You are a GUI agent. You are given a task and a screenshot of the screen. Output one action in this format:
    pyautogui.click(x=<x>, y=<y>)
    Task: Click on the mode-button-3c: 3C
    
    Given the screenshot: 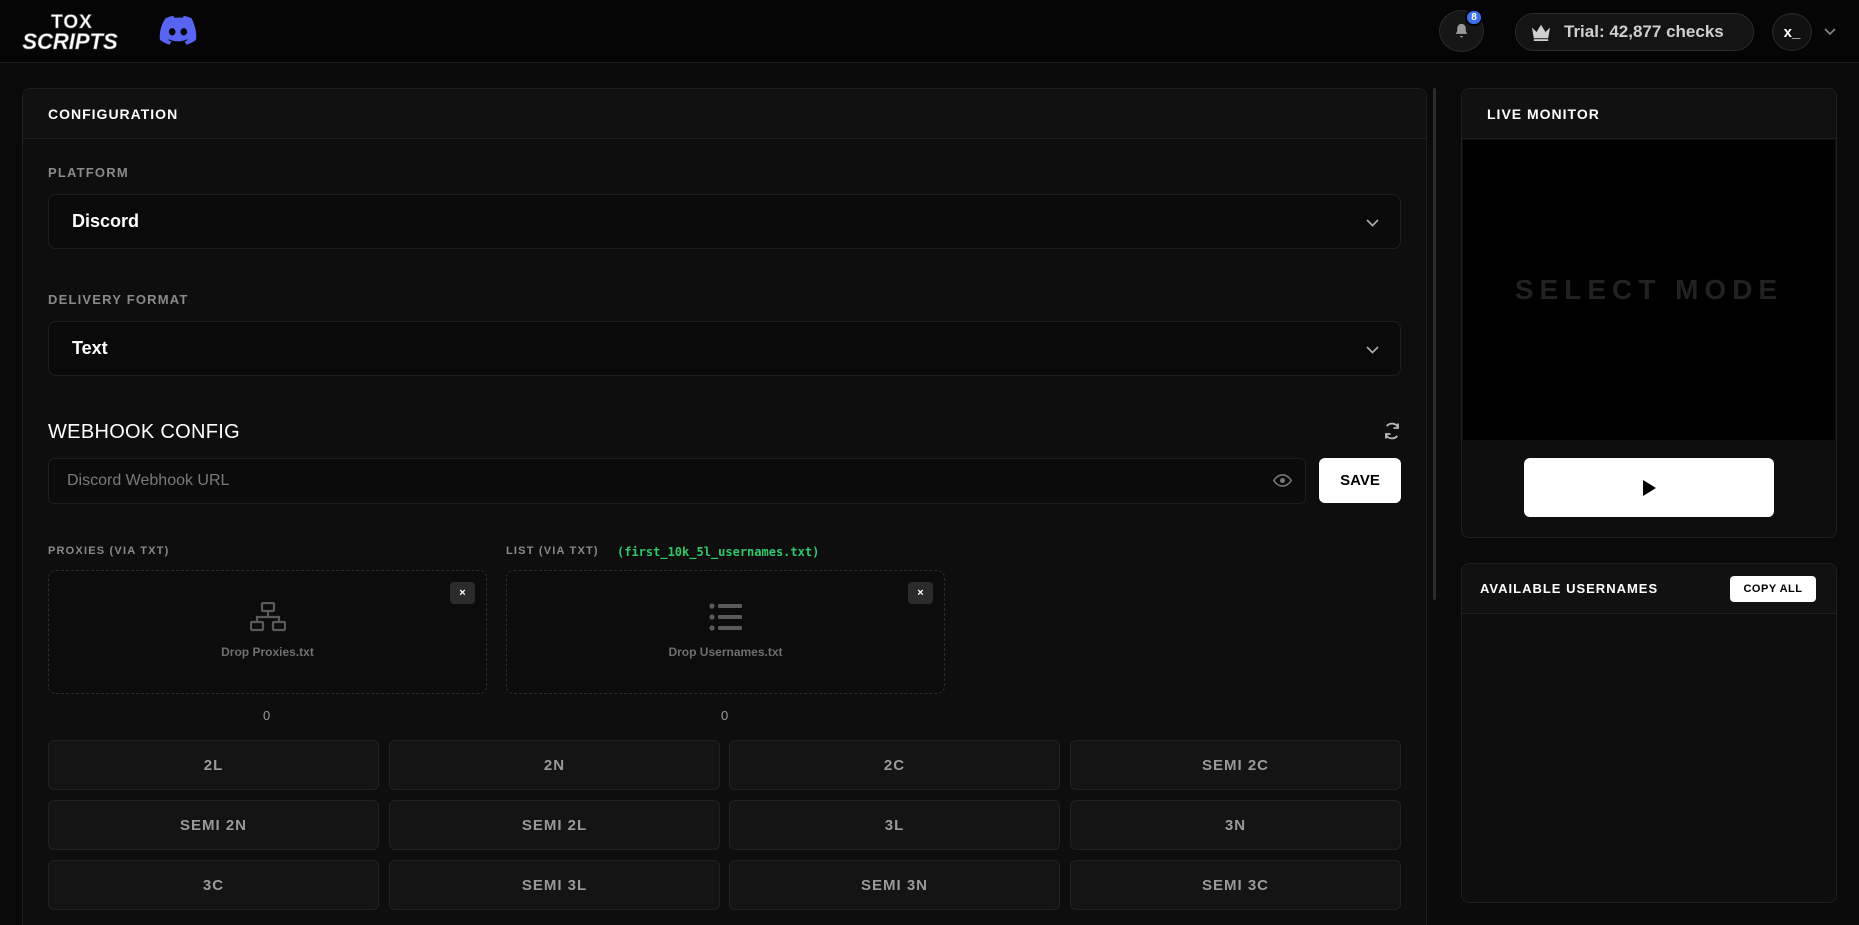 What is the action you would take?
    pyautogui.click(x=213, y=885)
    